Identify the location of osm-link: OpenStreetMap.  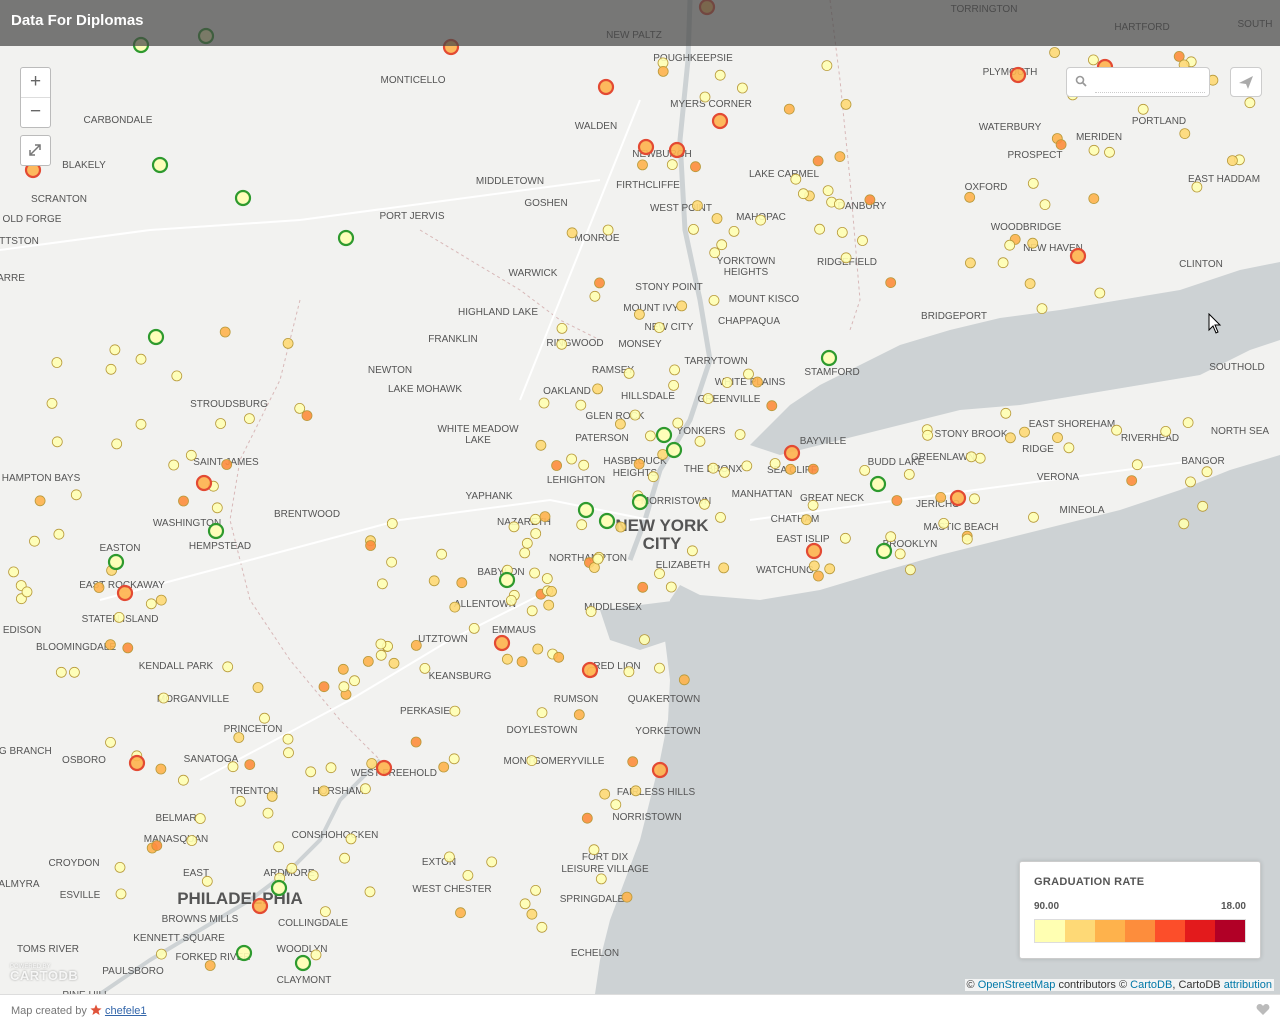
(1017, 985).